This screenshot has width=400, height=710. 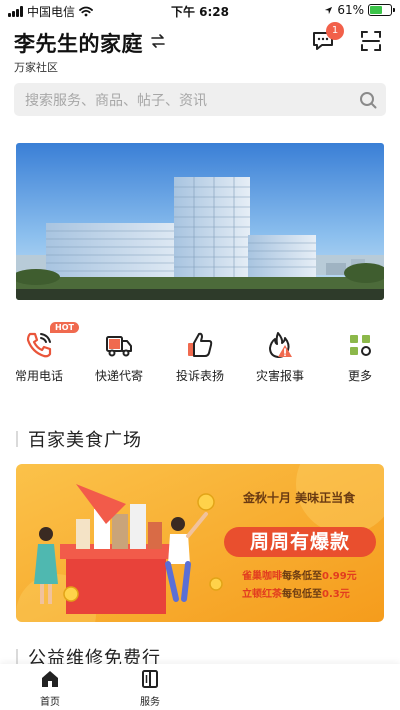 I want to click on menu-item-delivery: 快递代寄, so click(x=119, y=356).